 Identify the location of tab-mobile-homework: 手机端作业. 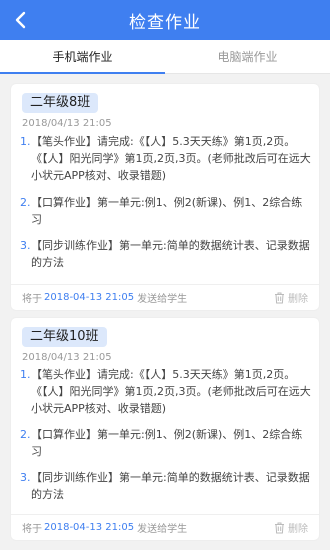
(82, 57).